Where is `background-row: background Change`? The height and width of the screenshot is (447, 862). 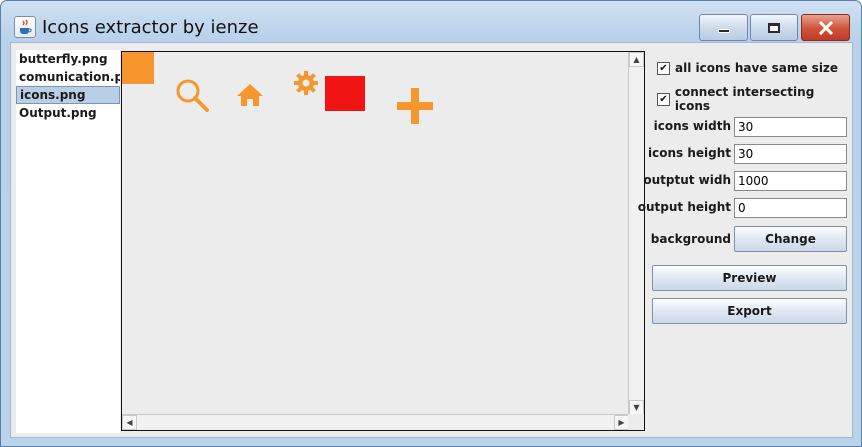 background-row: background Change is located at coordinates (751, 239).